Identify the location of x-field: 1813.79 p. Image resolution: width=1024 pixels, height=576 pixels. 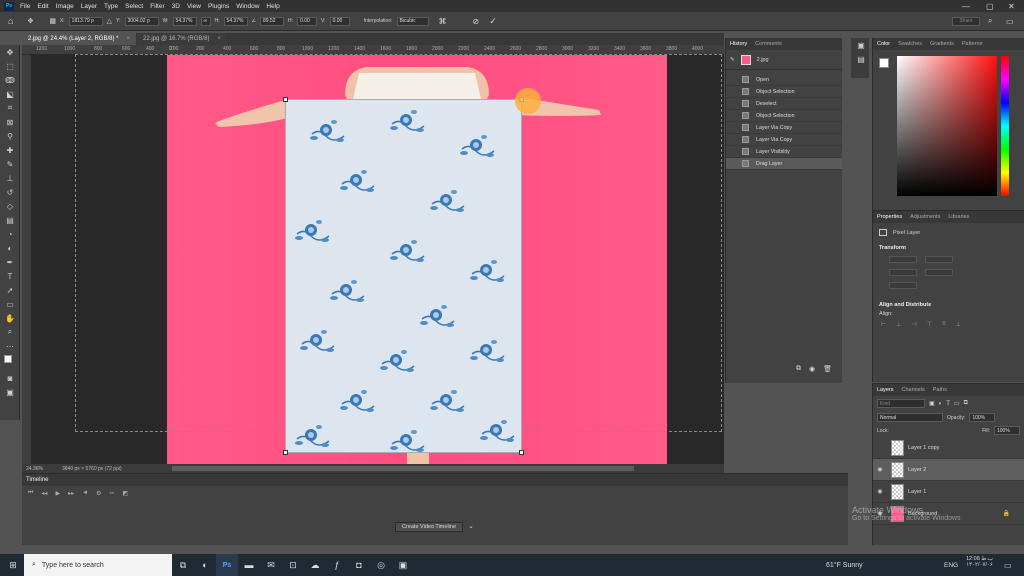
(85, 21).